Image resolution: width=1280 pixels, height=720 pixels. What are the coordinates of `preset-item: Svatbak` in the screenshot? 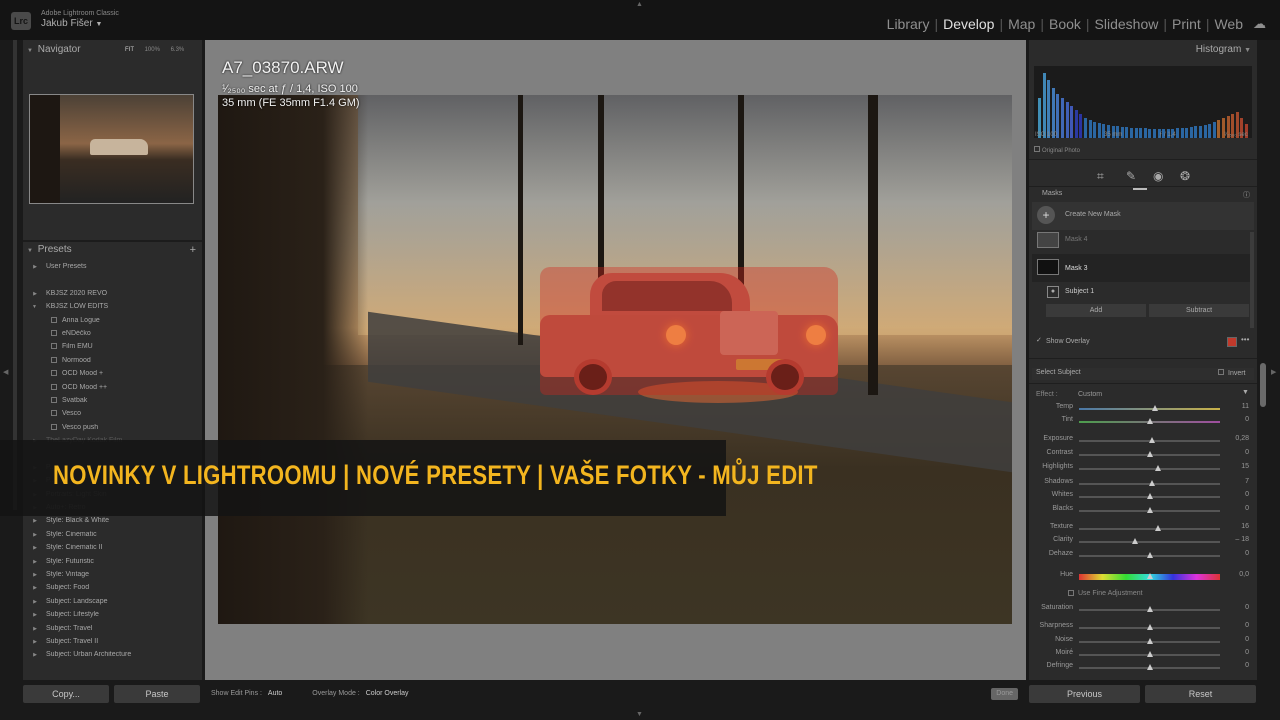 It's located at (112, 403).